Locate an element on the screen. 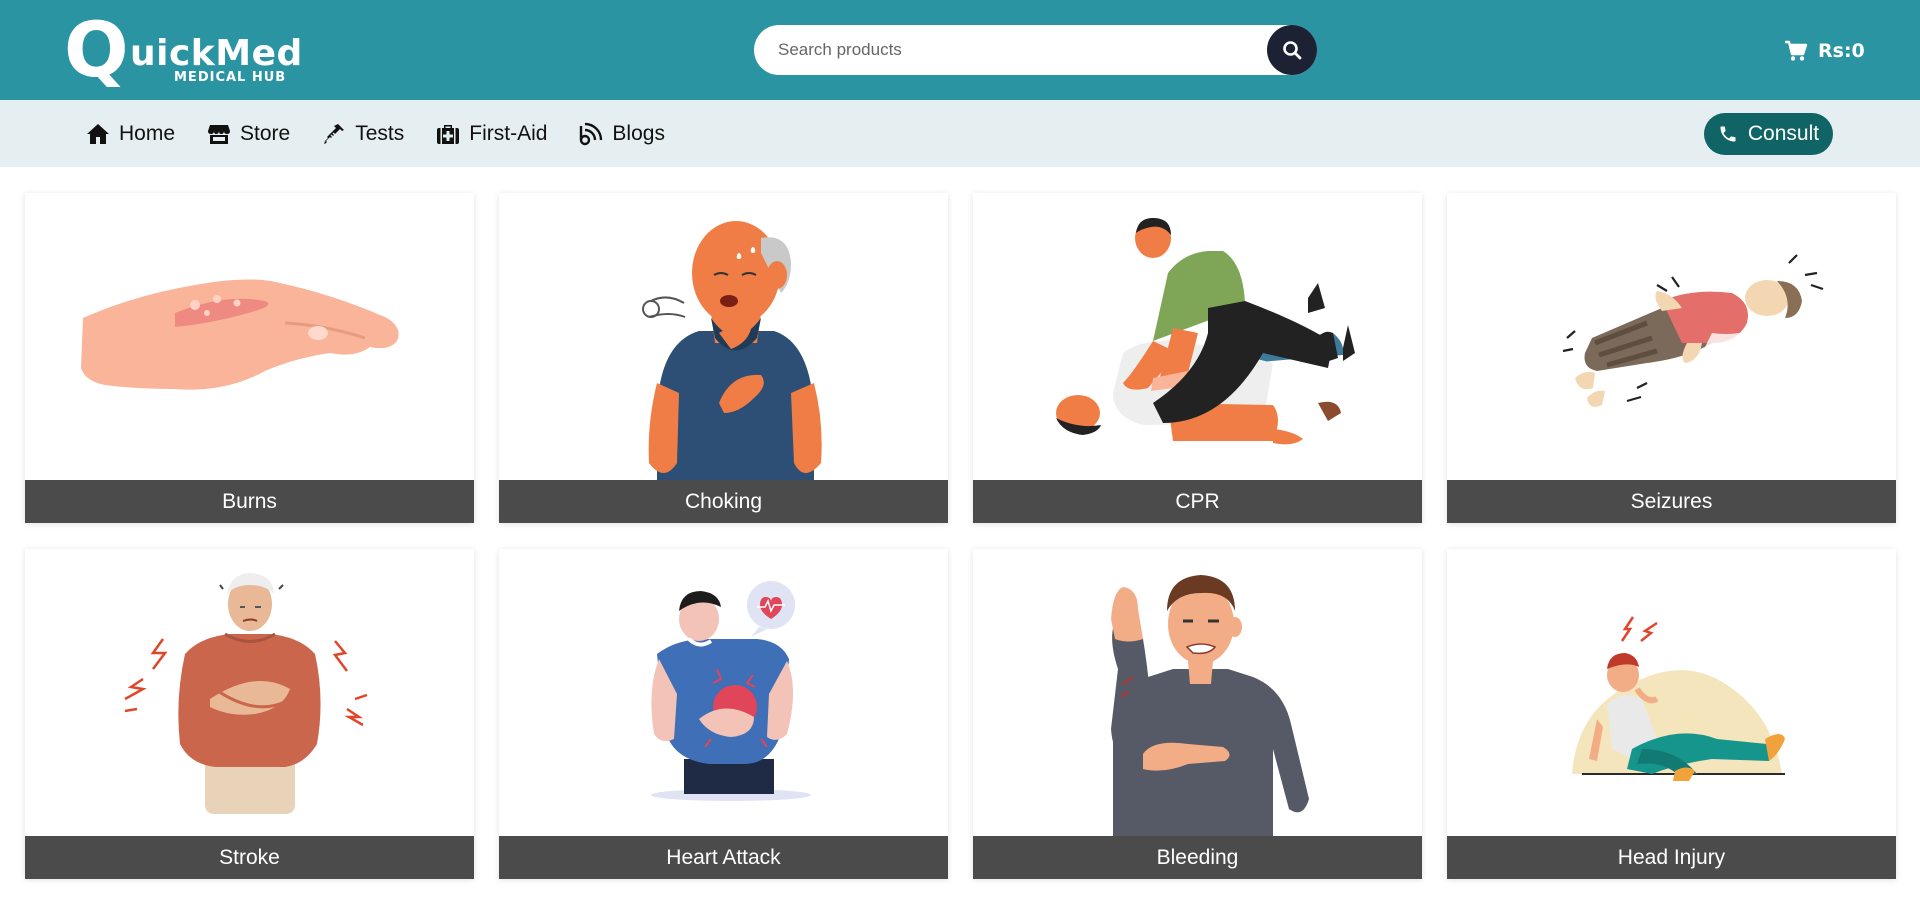 The width and height of the screenshot is (1920, 900). search-bar is located at coordinates (1035, 50).